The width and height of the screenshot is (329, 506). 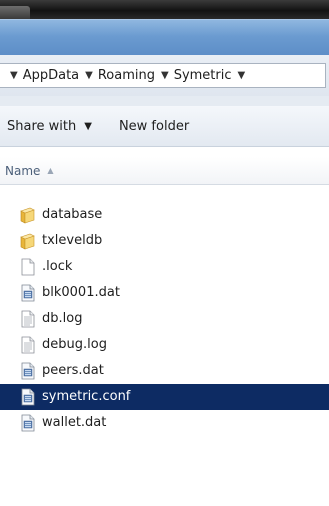 What do you see at coordinates (164, 345) in the screenshot?
I see `list-item: debug.log` at bounding box center [164, 345].